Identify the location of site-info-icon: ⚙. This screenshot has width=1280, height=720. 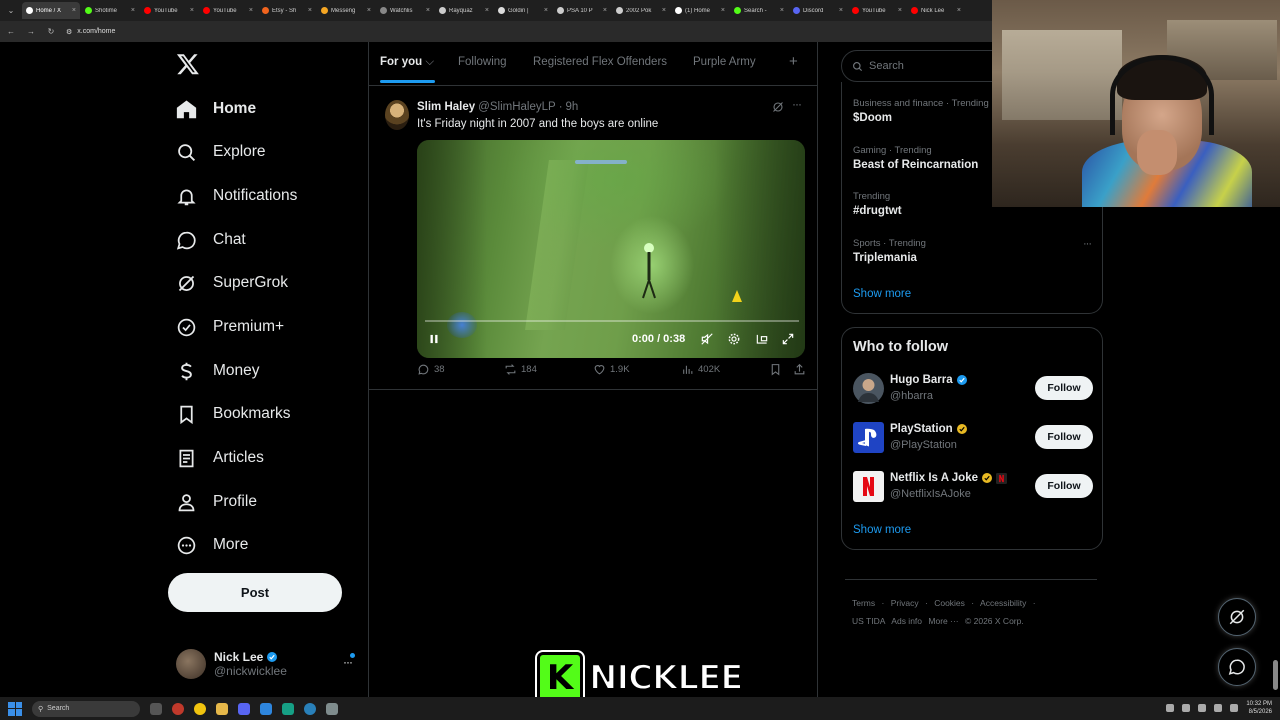
(69, 32).